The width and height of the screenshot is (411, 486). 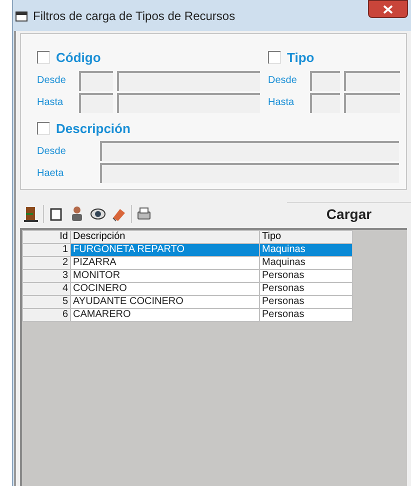 I want to click on window-title: Filtros de carga de Tipos de Recursos, so click(x=134, y=16).